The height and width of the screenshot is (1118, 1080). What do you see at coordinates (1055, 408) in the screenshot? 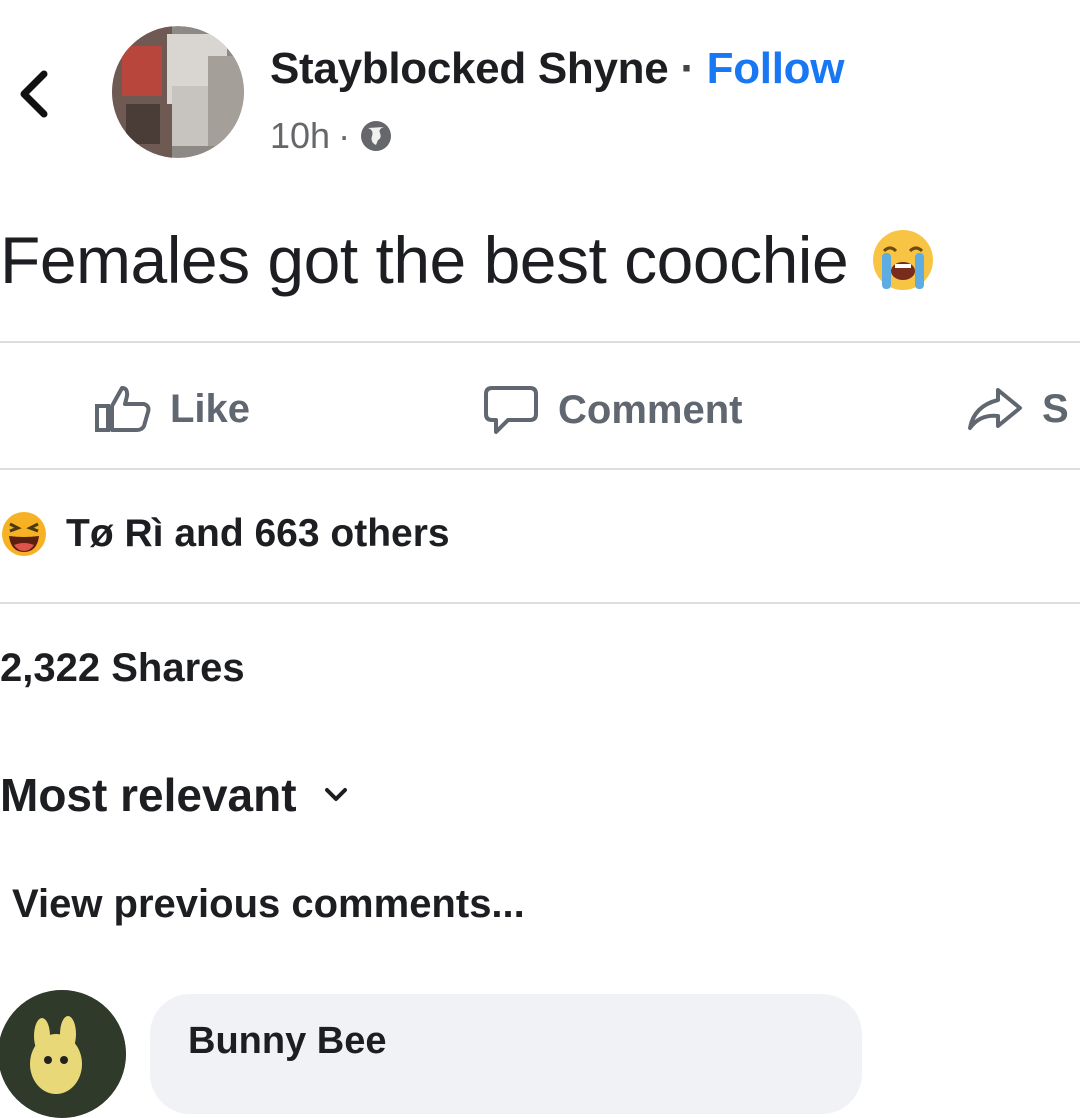
I see `share-label: S` at bounding box center [1055, 408].